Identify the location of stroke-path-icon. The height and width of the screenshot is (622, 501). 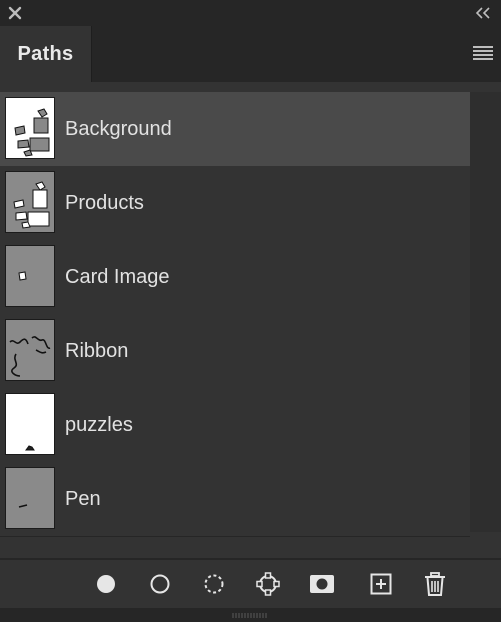
(160, 584).